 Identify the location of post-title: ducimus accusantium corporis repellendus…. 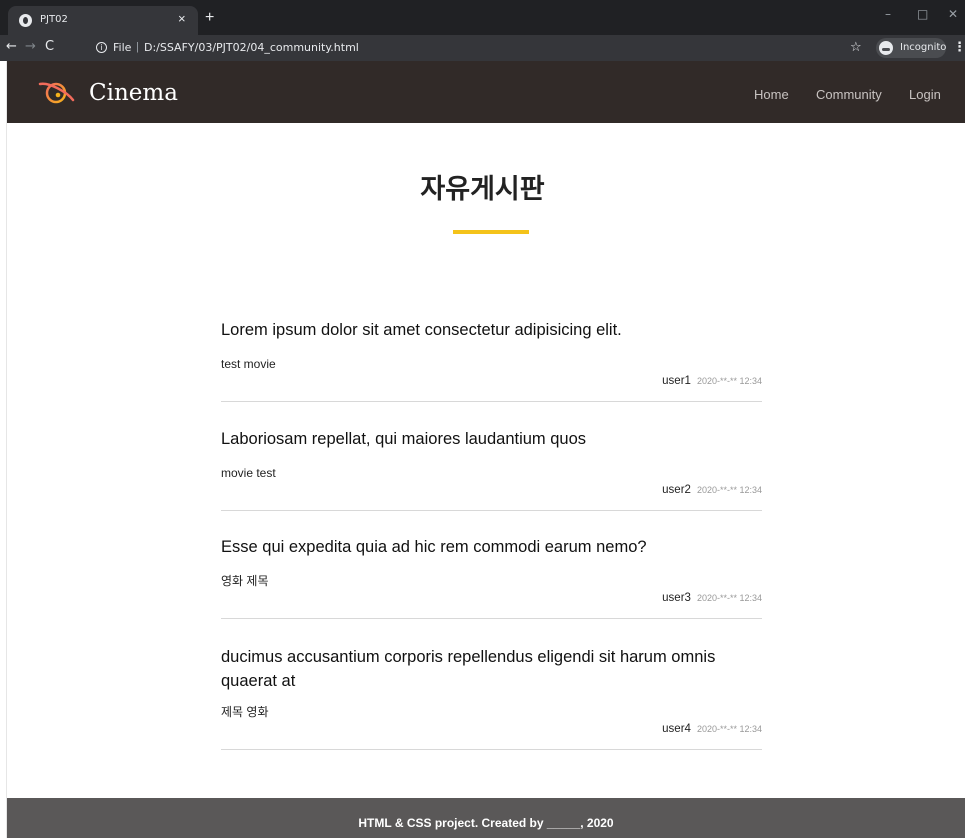
(476, 669).